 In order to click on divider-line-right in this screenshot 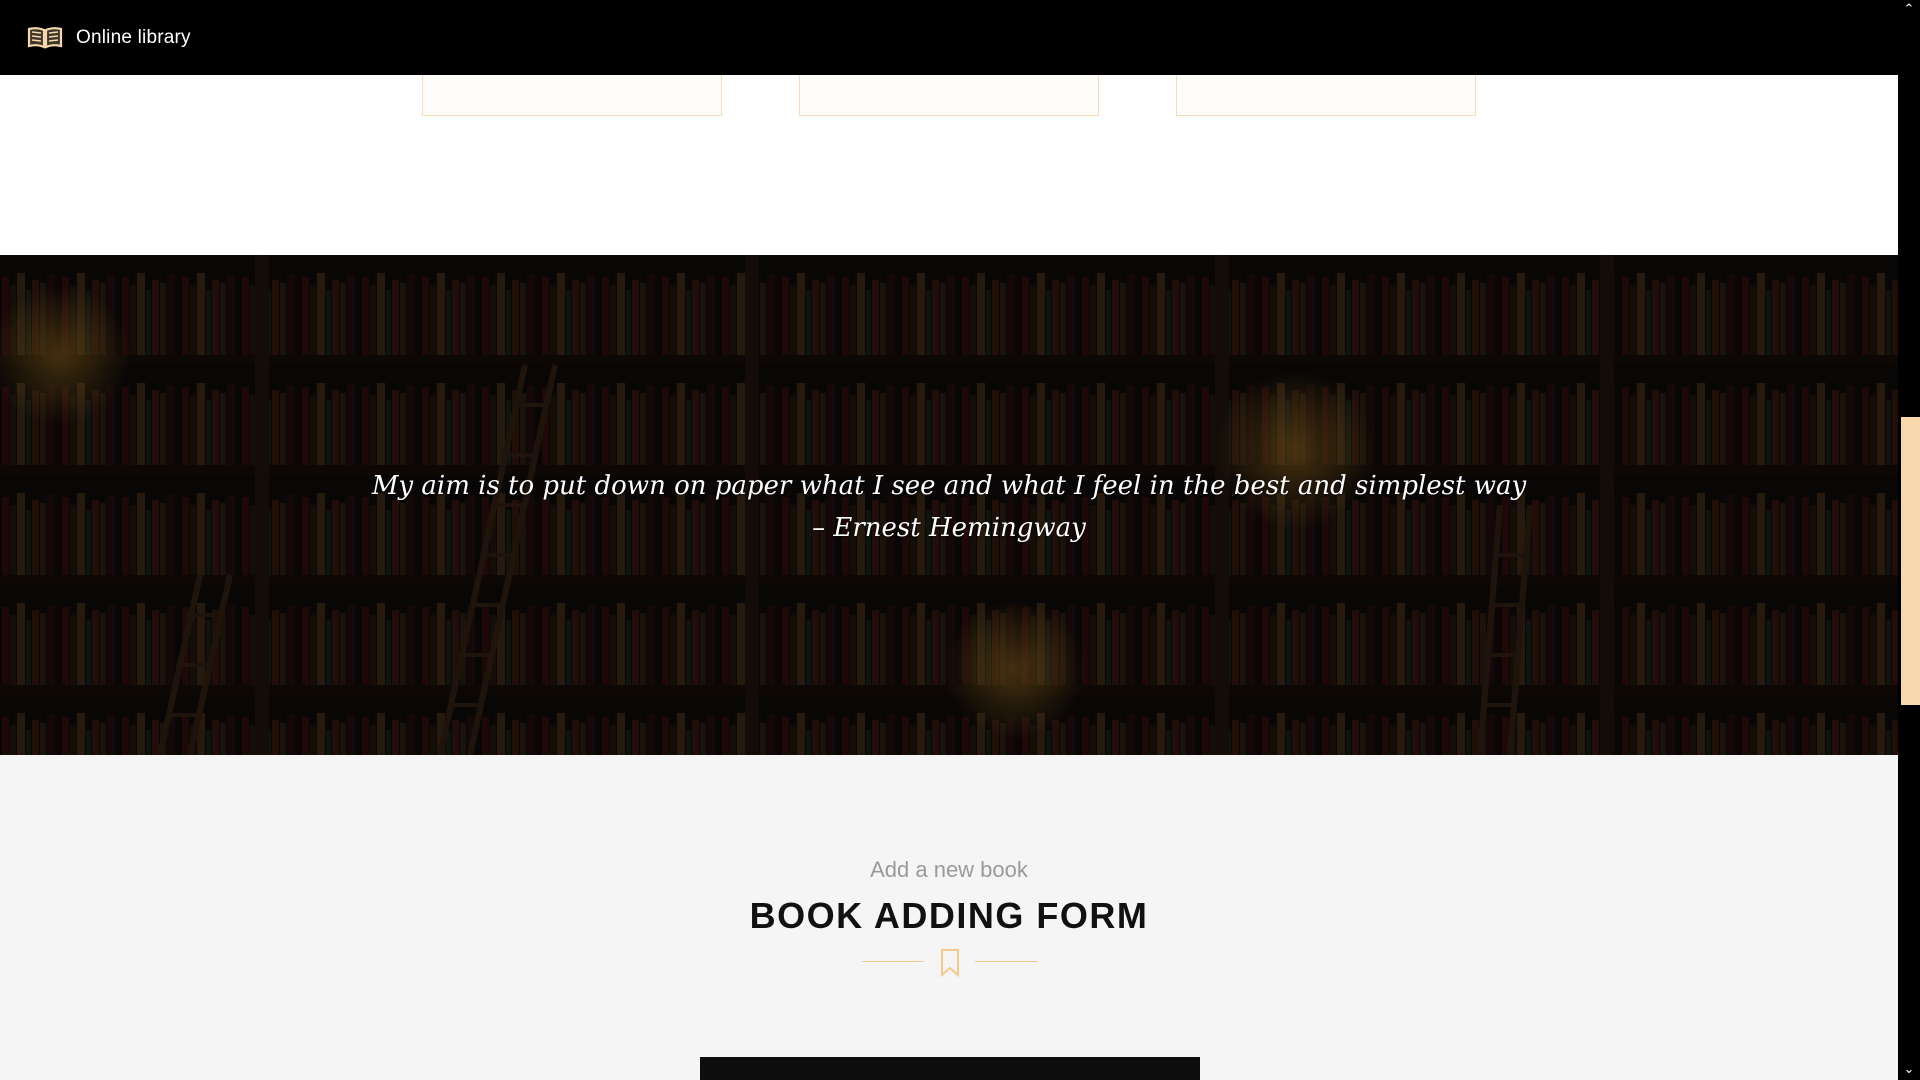, I will do `click(1006, 961)`.